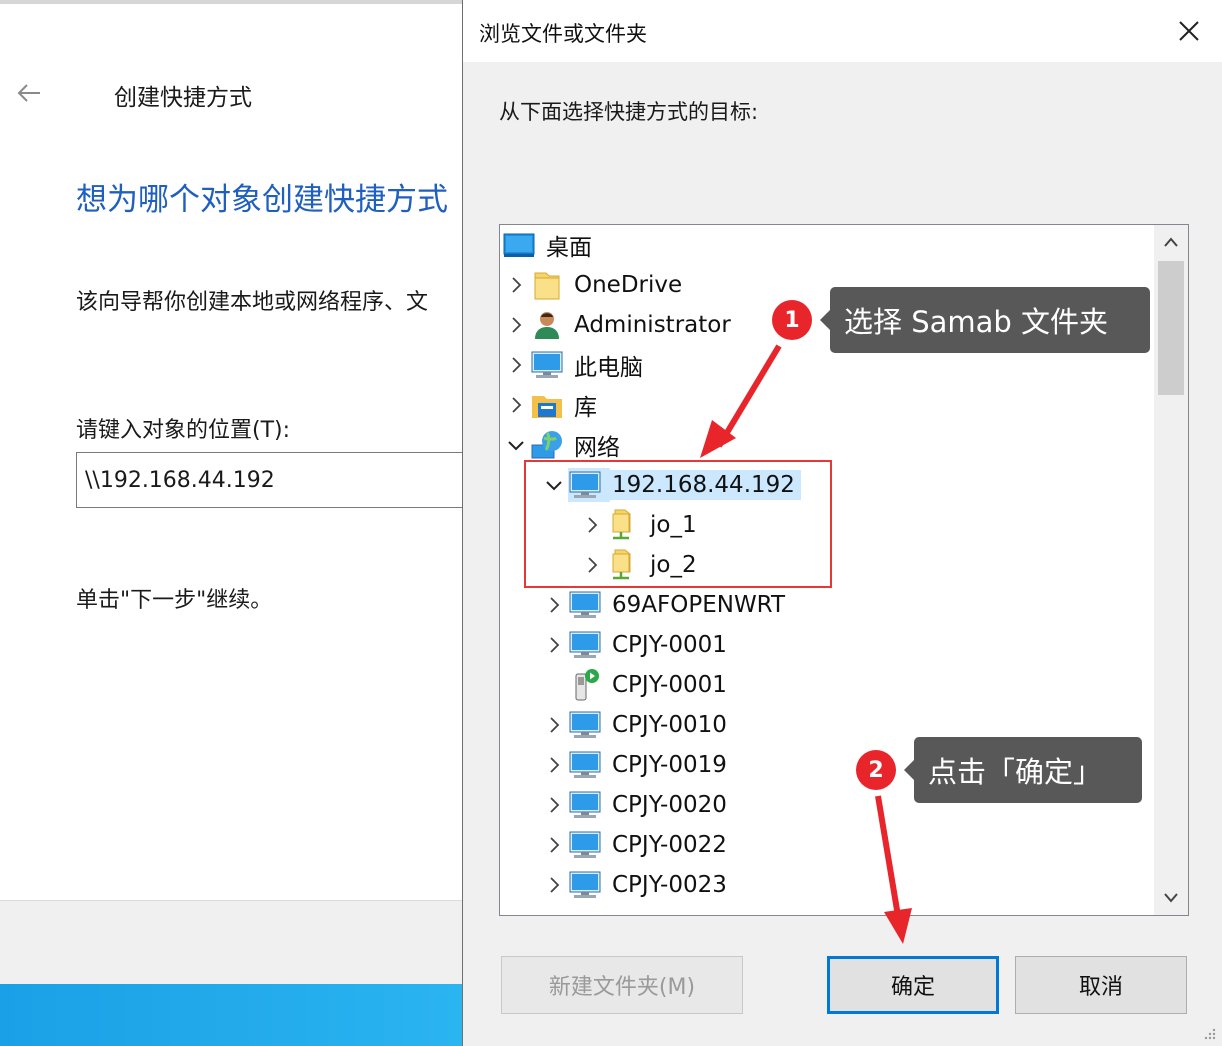 This screenshot has height=1046, width=1222. What do you see at coordinates (563, 34) in the screenshot?
I see `dialog-title: 浏览文件或文件夹` at bounding box center [563, 34].